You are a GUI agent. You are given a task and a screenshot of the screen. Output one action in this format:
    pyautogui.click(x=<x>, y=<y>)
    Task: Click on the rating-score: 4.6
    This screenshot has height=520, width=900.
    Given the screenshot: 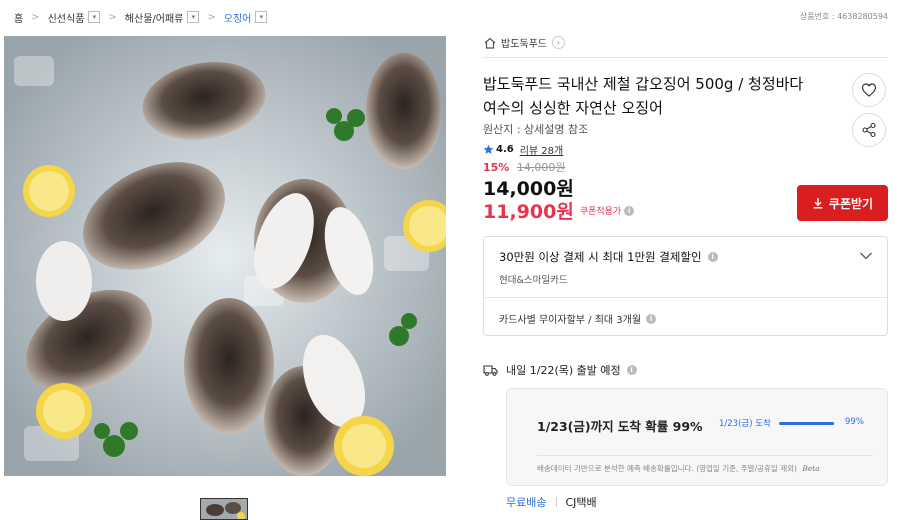 What is the action you would take?
    pyautogui.click(x=505, y=149)
    